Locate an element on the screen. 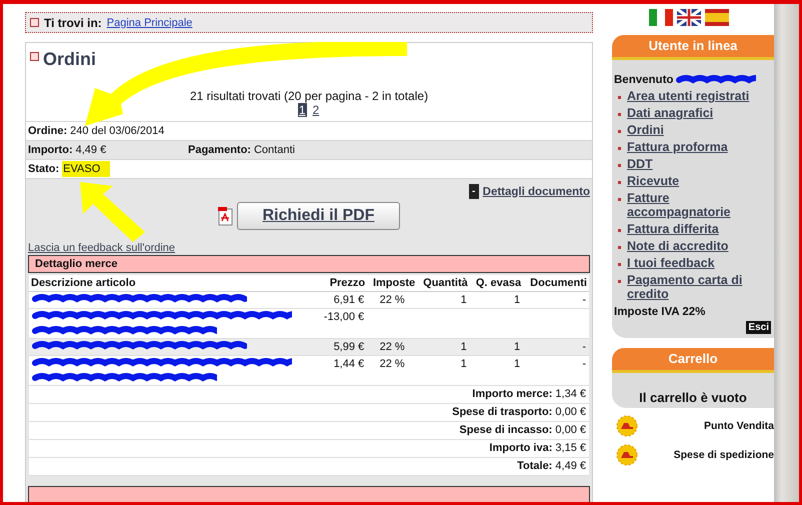 This screenshot has height=505, width=802. welcome-text: Benvenuto is located at coordinates (644, 80).